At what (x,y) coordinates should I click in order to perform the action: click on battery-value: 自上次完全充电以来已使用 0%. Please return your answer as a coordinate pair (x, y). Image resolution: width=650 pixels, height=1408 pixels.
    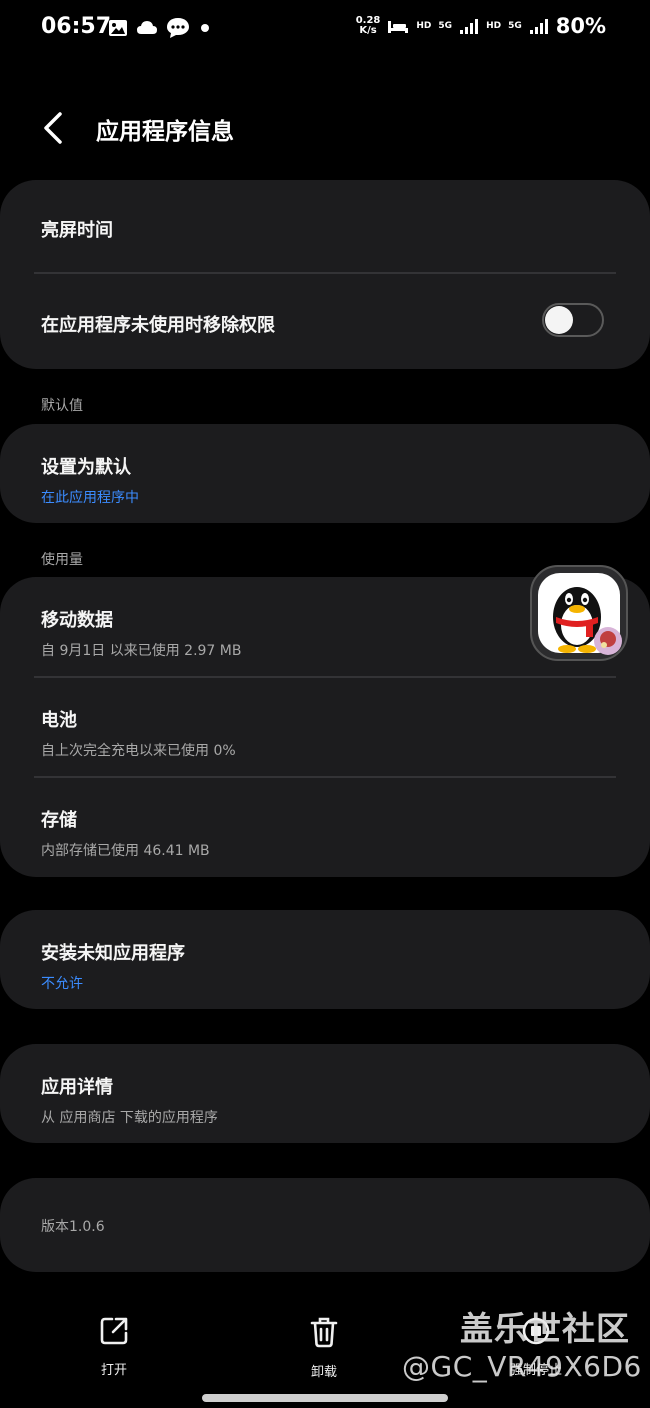
    Looking at the image, I should click on (138, 751).